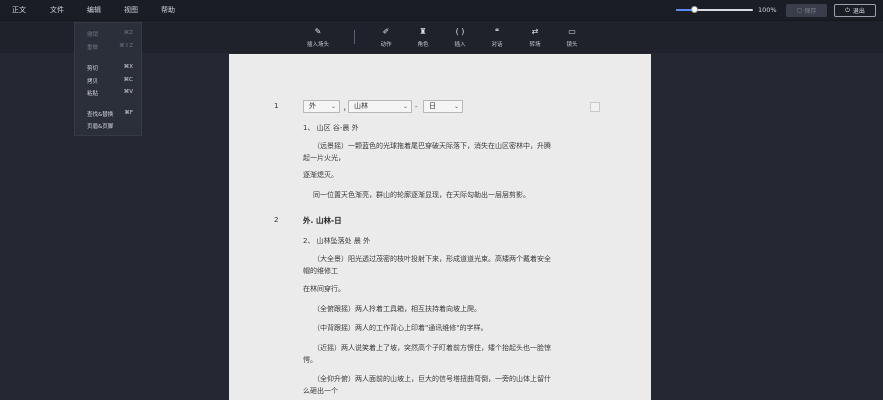  Describe the element at coordinates (128, 80) in the screenshot. I see `menu-item-shortcut: ⌘C` at that location.